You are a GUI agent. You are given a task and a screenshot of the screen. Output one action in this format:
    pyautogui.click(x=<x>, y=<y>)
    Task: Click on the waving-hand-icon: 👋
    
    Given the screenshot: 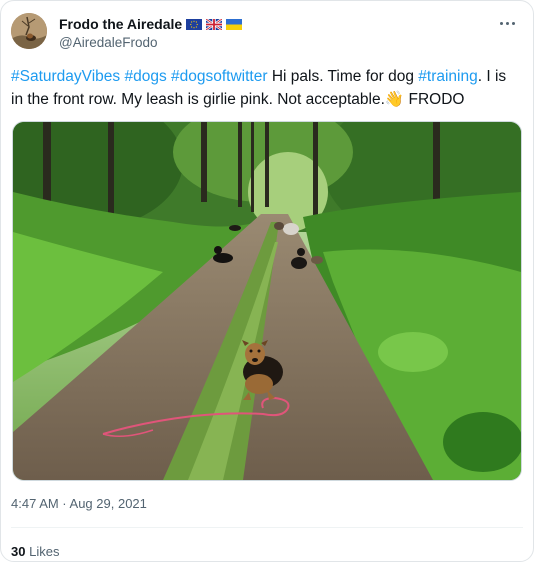 What is the action you would take?
    pyautogui.click(x=394, y=99)
    